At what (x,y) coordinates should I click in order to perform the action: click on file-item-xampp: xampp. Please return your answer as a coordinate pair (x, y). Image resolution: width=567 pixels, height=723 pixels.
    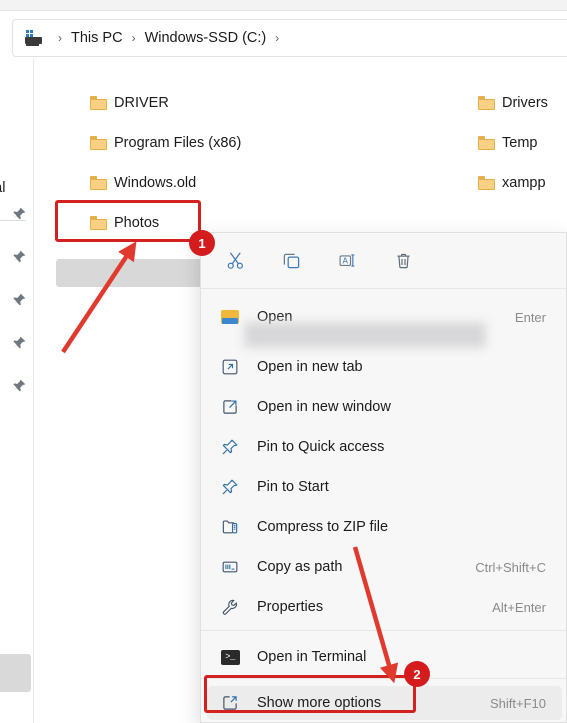
    Looking at the image, I should click on (512, 183).